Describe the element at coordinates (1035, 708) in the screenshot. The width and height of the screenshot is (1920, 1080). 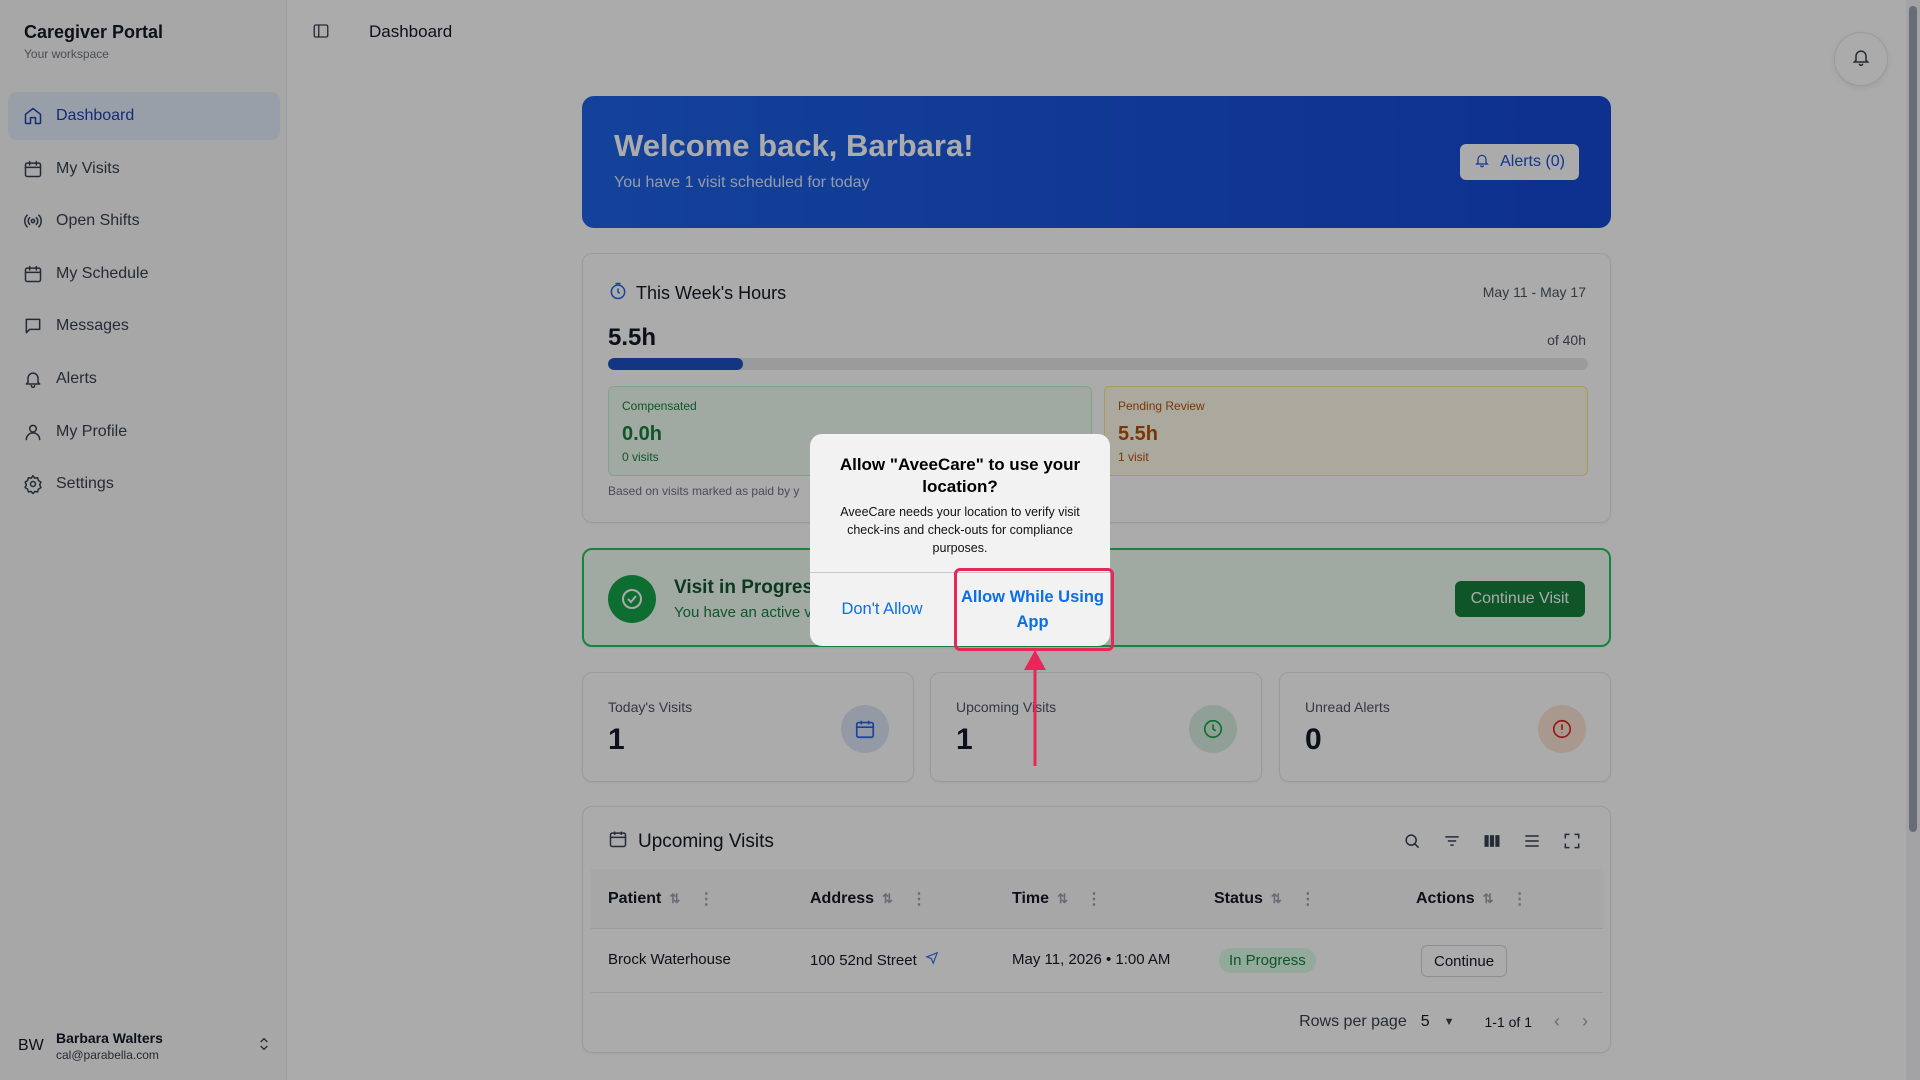
I see `arrow-up-icon` at that location.